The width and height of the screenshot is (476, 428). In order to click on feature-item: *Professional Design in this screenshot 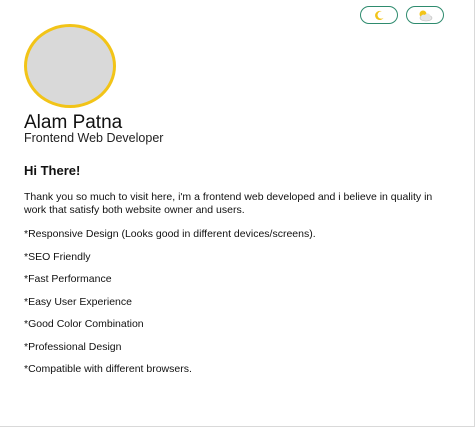, I will do `click(73, 346)`.